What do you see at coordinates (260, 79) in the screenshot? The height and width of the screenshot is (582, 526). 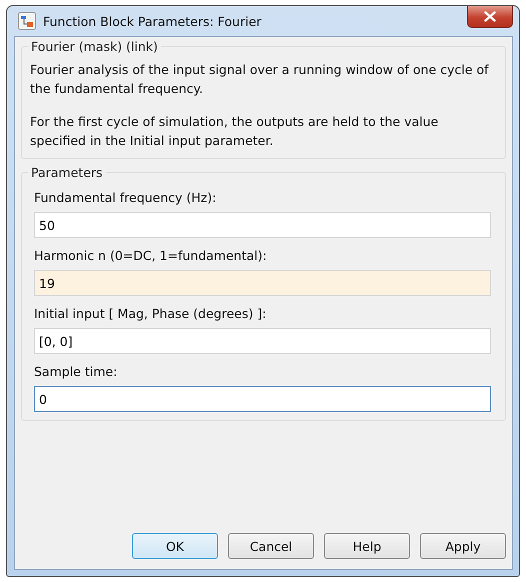 I see `description-text: Fourier analysis of the input signal over a running window of one cycle of the fundamental frequency.` at bounding box center [260, 79].